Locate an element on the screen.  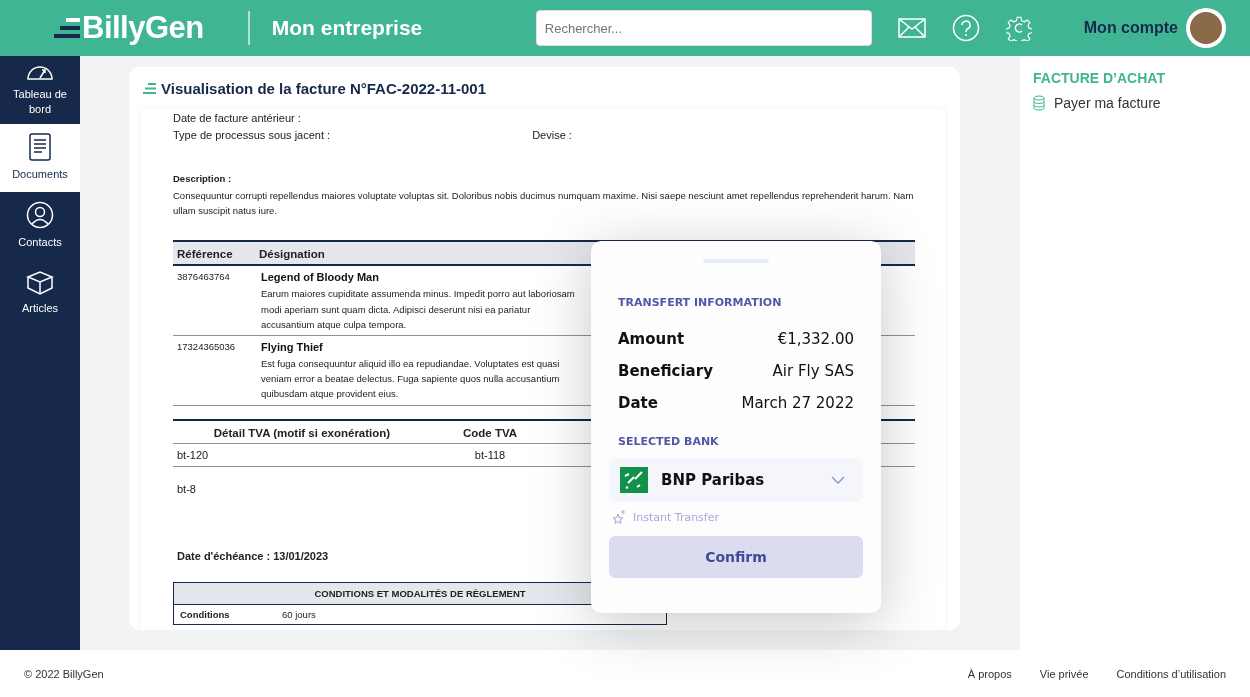
logo-icon is located at coordinates (67, 28).